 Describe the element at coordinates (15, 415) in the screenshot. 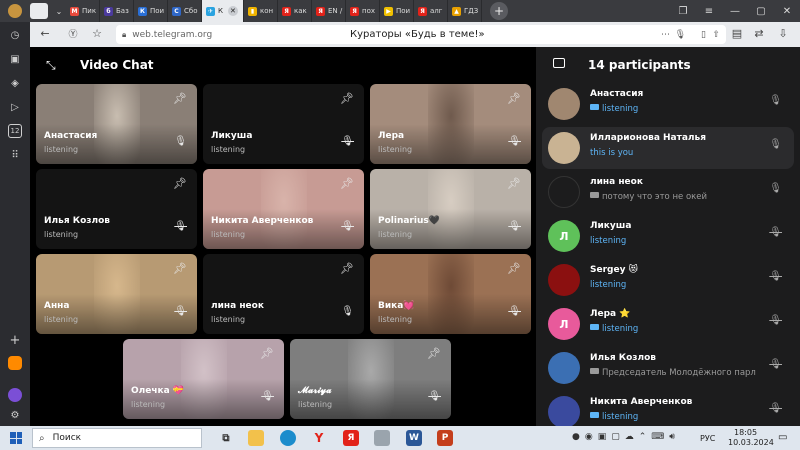

I see `settings-icon: ⚙` at that location.